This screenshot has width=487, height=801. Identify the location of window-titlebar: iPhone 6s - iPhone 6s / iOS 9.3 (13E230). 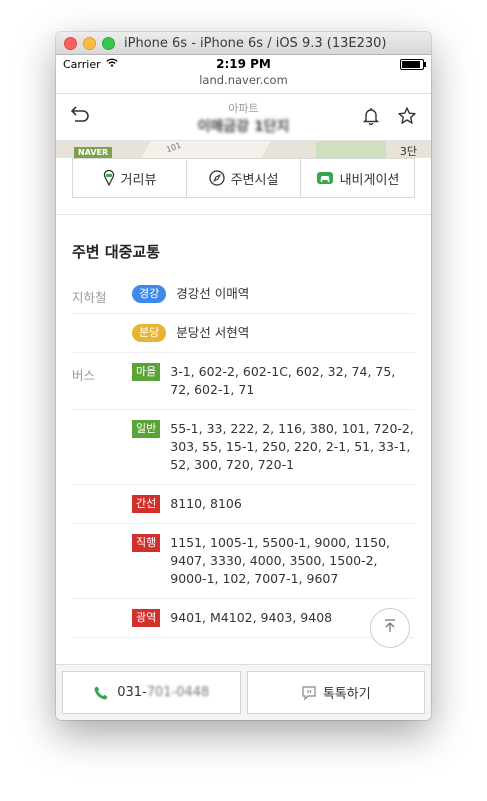
(243, 43).